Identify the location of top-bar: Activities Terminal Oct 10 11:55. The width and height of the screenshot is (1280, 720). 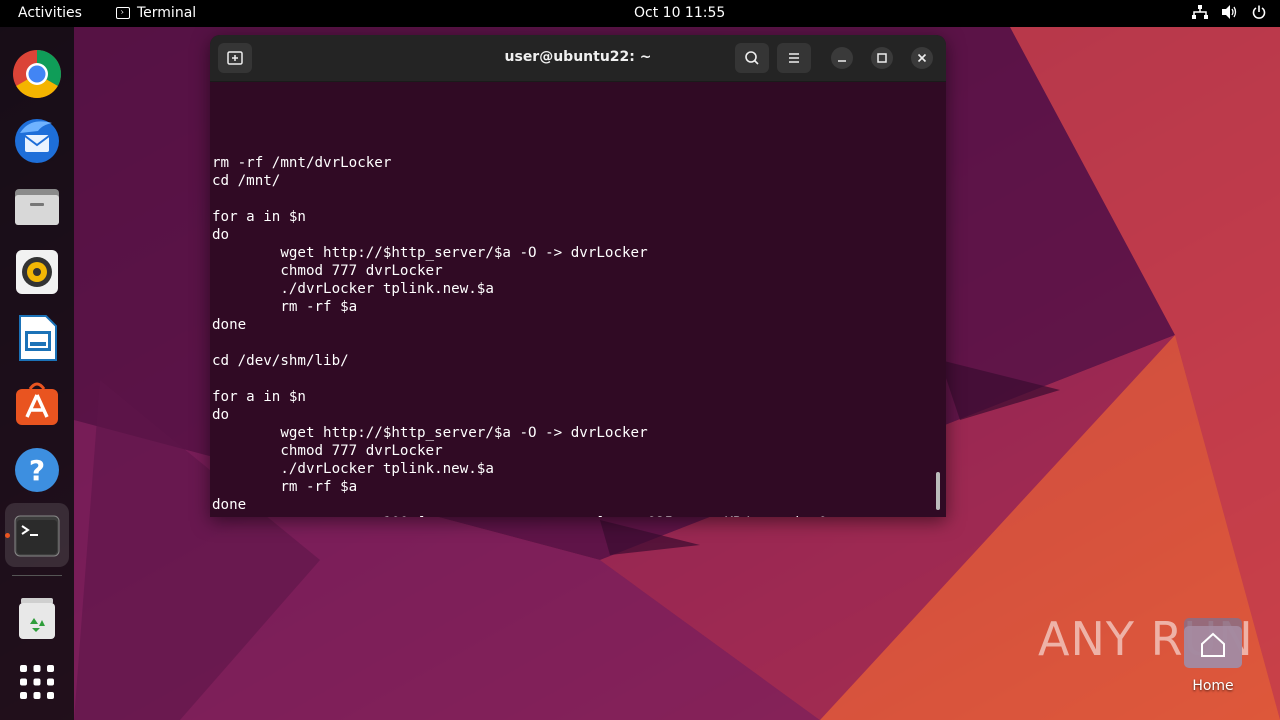
(640, 13).